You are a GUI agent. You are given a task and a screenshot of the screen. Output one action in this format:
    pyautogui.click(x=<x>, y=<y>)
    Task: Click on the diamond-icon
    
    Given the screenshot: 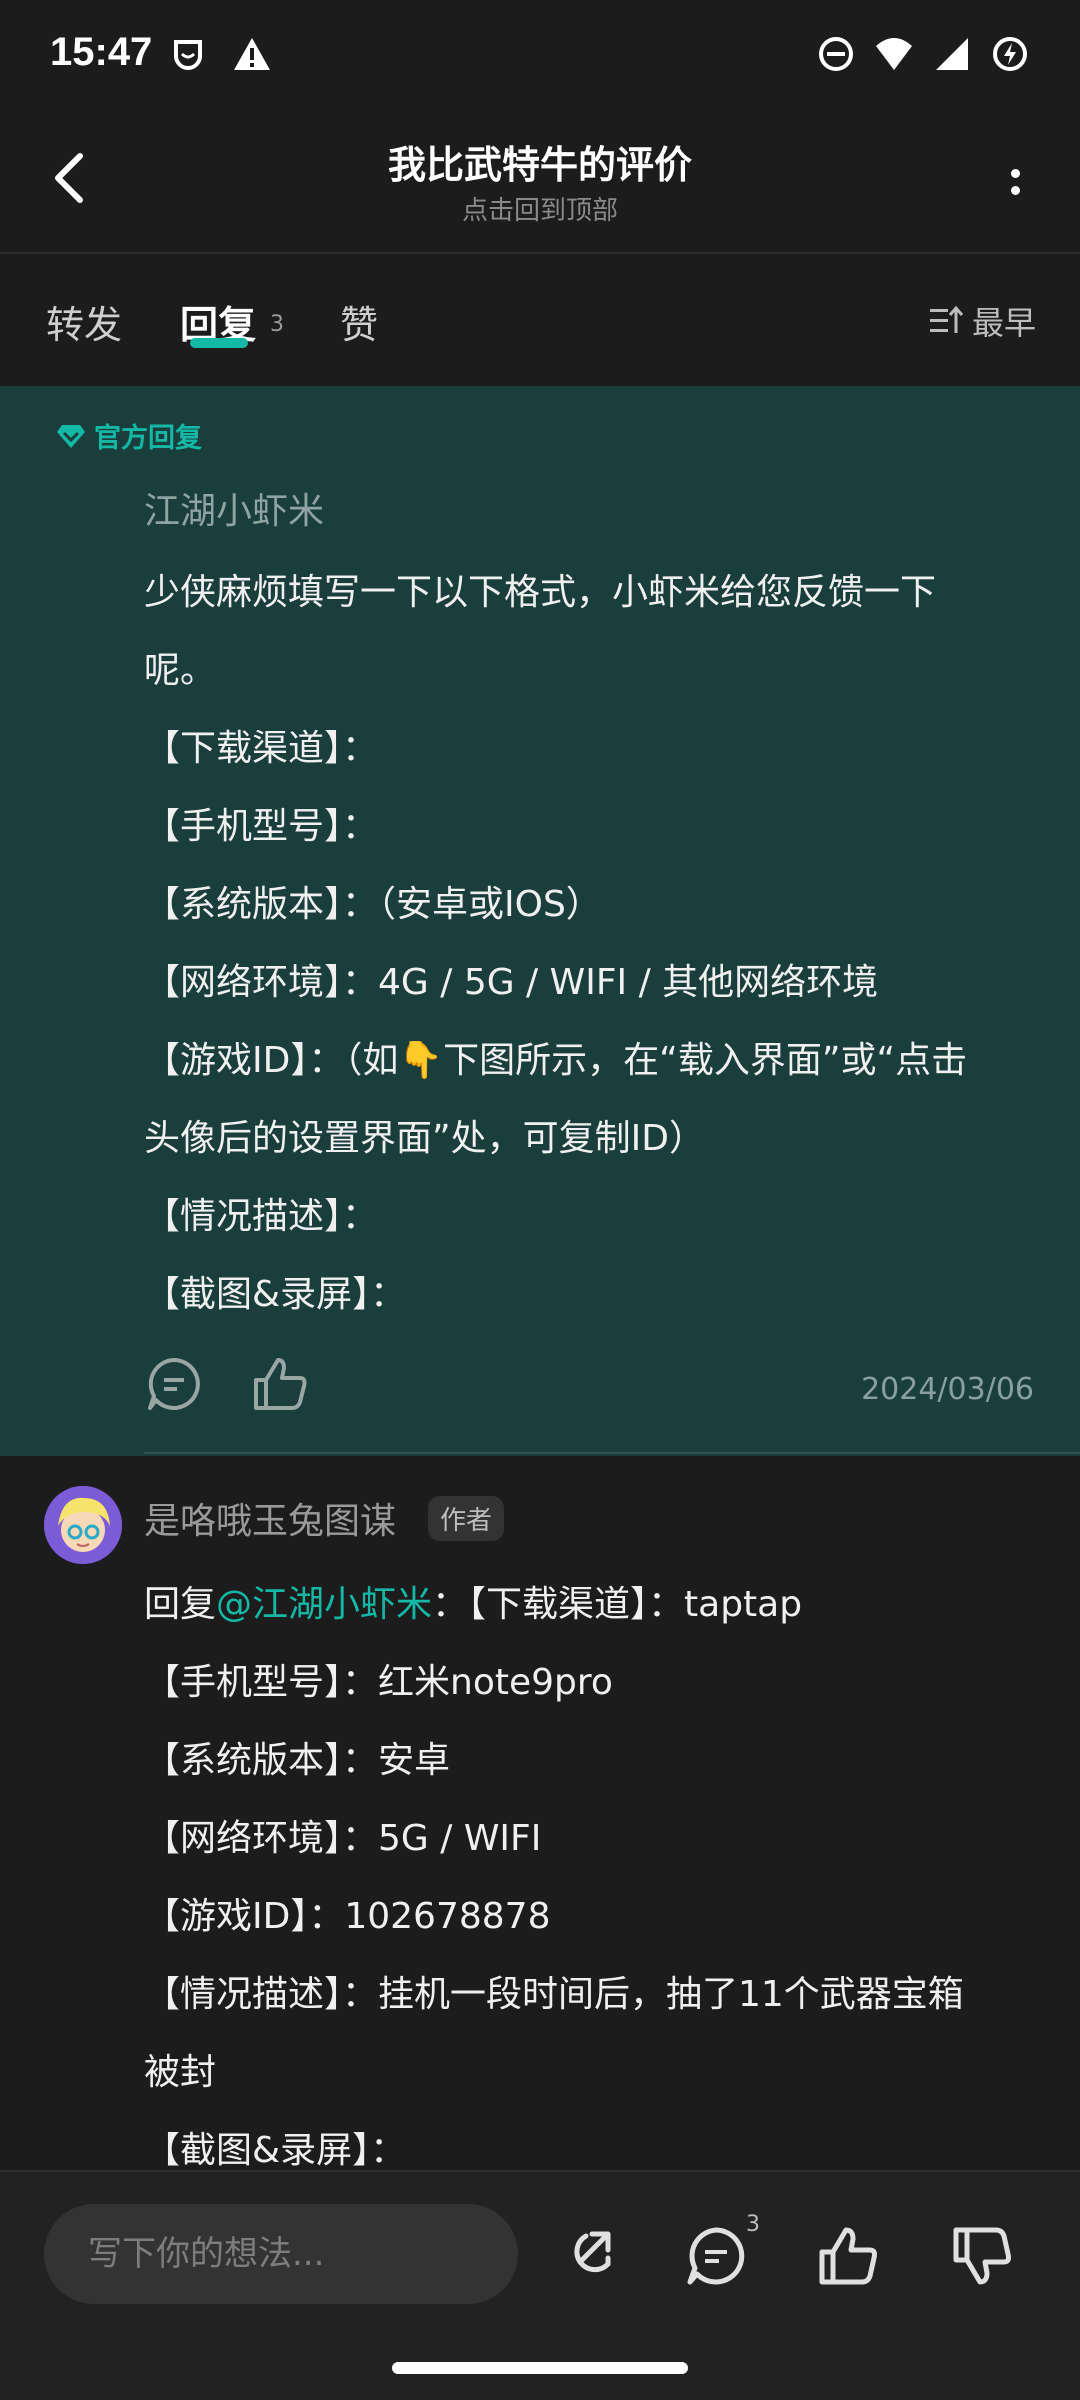 What is the action you would take?
    pyautogui.click(x=71, y=436)
    